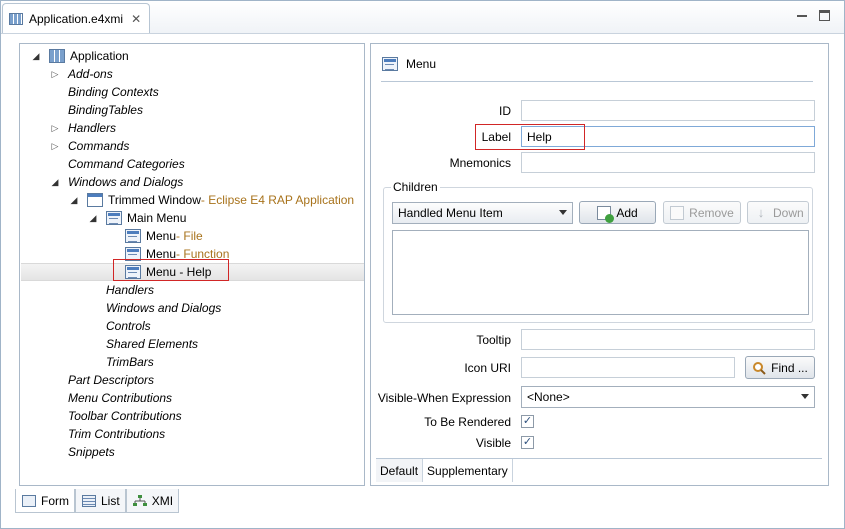 The height and width of the screenshot is (529, 845). Describe the element at coordinates (600, 272) in the screenshot. I see `children-list` at that location.